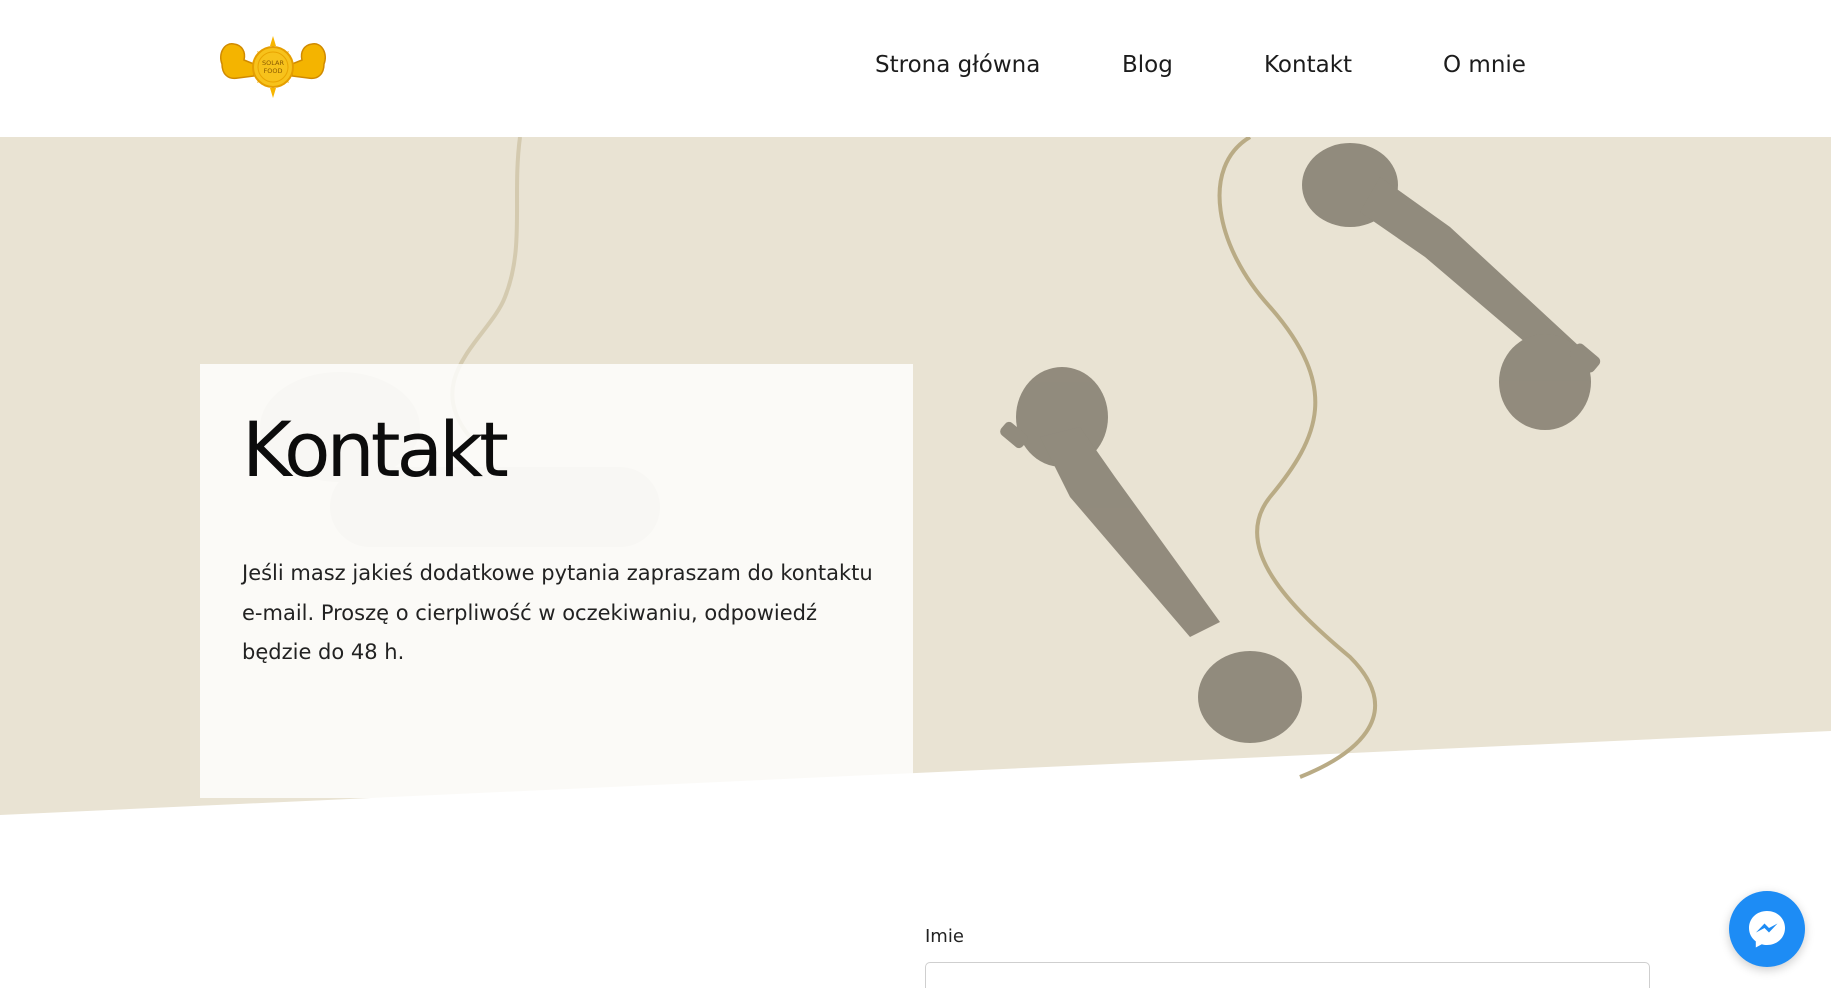 This screenshot has height=988, width=1831. I want to click on nav-blog: Blog, so click(1147, 65).